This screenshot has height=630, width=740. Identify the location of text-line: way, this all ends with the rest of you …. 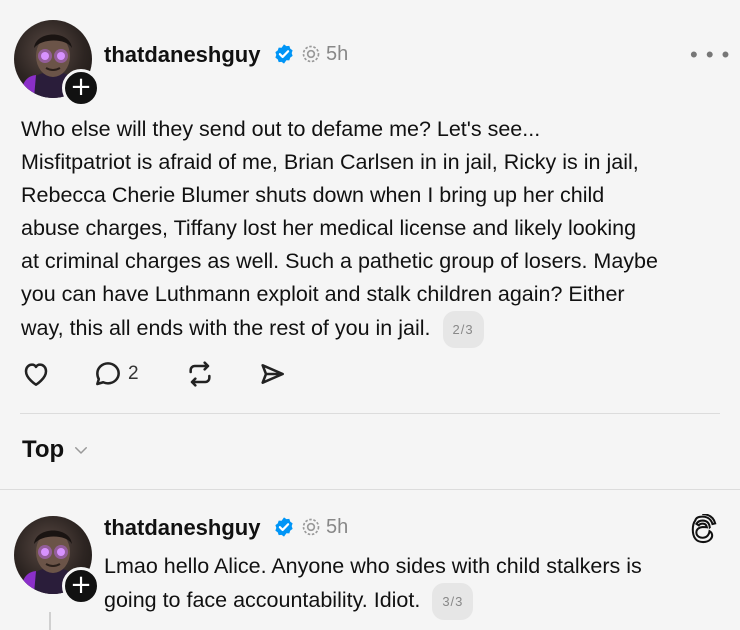
(339, 329).